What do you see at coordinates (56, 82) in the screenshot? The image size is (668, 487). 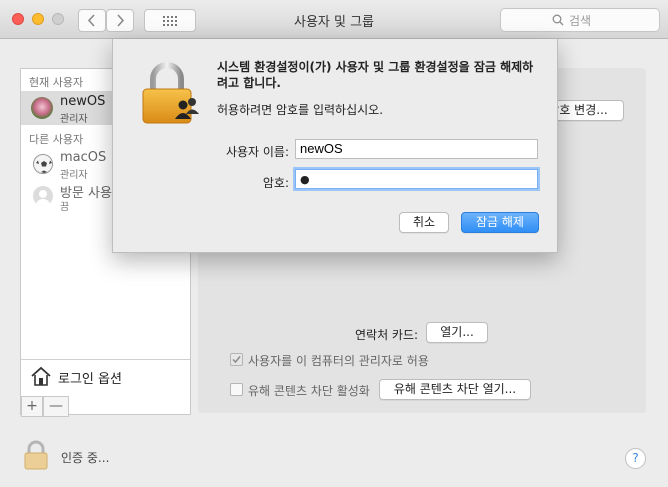 I see `current-users-header: 현재 사용자` at bounding box center [56, 82].